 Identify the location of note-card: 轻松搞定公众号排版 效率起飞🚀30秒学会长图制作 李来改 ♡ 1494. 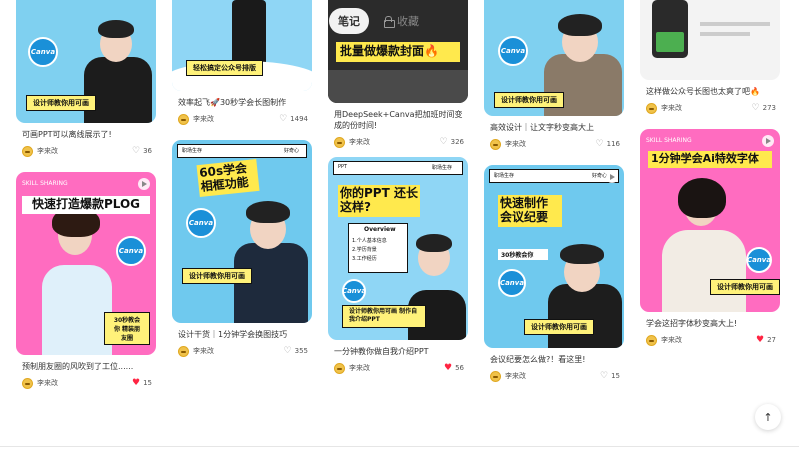
(242, 63).